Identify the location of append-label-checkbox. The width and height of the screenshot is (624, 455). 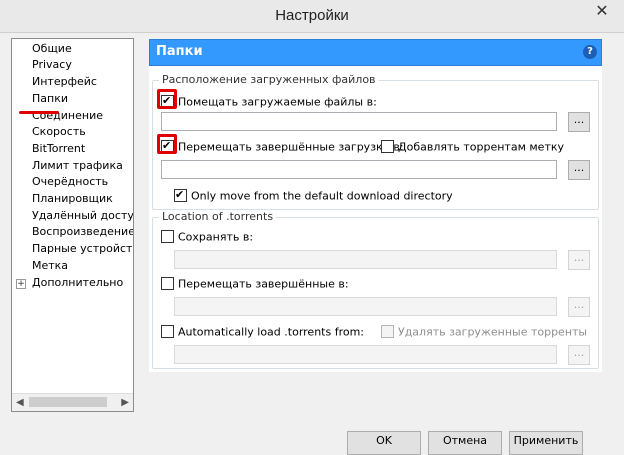
(387, 146).